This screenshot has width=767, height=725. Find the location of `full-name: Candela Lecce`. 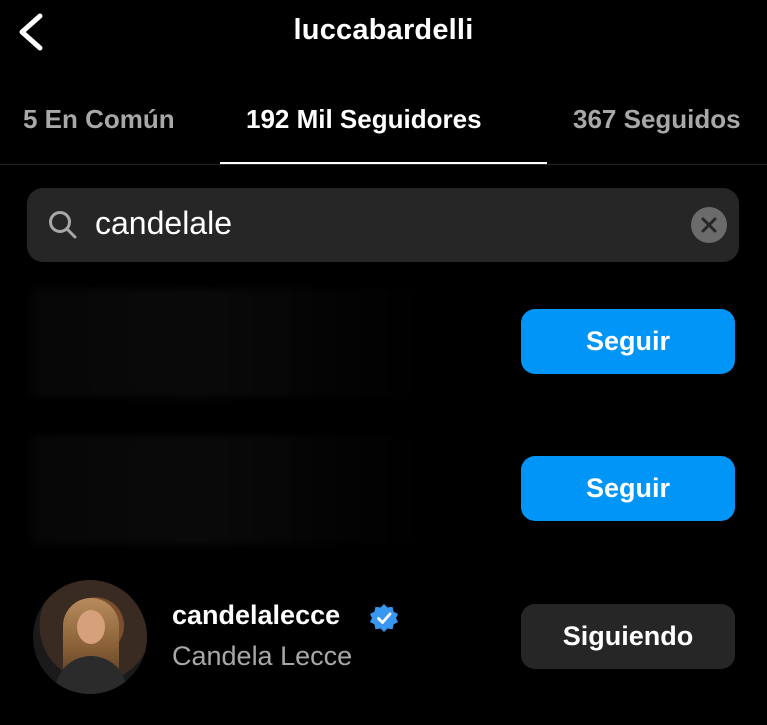

full-name: Candela Lecce is located at coordinates (262, 656).